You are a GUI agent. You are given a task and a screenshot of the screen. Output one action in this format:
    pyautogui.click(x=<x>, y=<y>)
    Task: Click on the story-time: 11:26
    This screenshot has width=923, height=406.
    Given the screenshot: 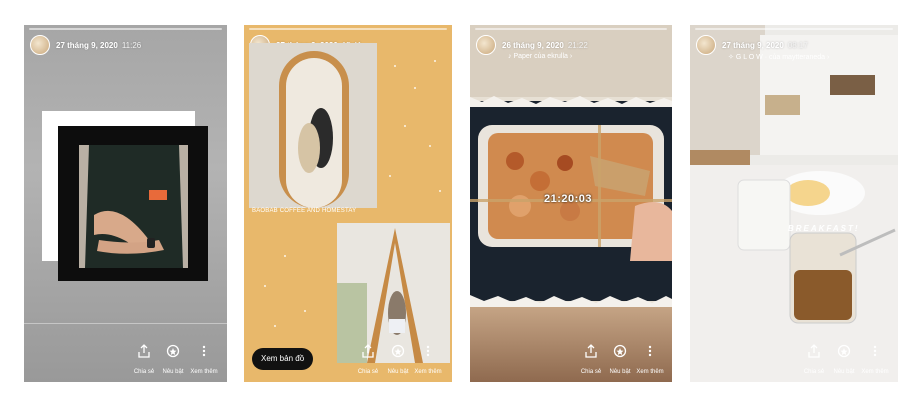 What is the action you would take?
    pyautogui.click(x=131, y=45)
    